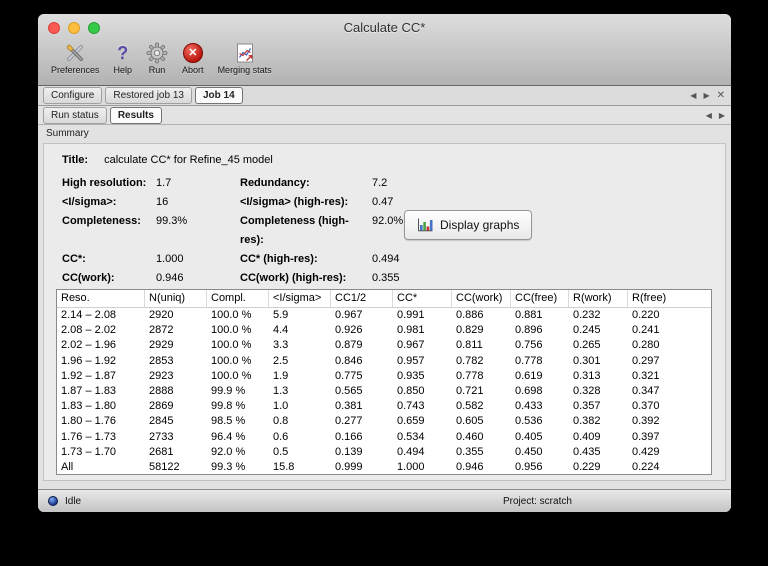 This screenshot has height=566, width=768. What do you see at coordinates (281, 406) in the screenshot?
I see `table-cell: 1.0` at bounding box center [281, 406].